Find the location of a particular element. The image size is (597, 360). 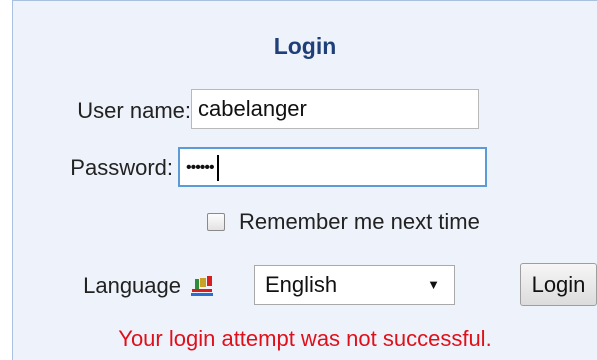

language-label: Language is located at coordinates (132, 285).